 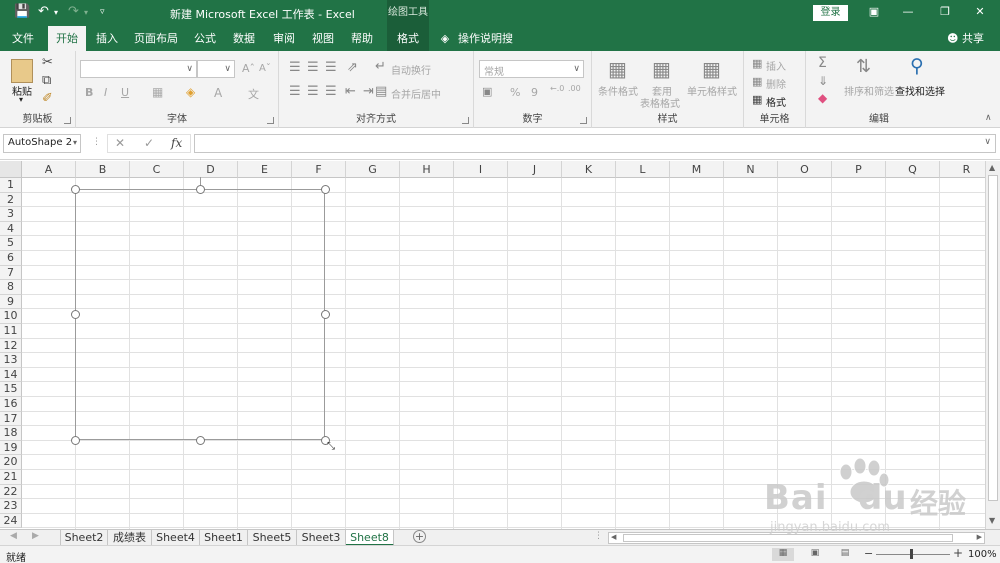 I want to click on expand-formula-icon: ∨, so click(x=987, y=142).